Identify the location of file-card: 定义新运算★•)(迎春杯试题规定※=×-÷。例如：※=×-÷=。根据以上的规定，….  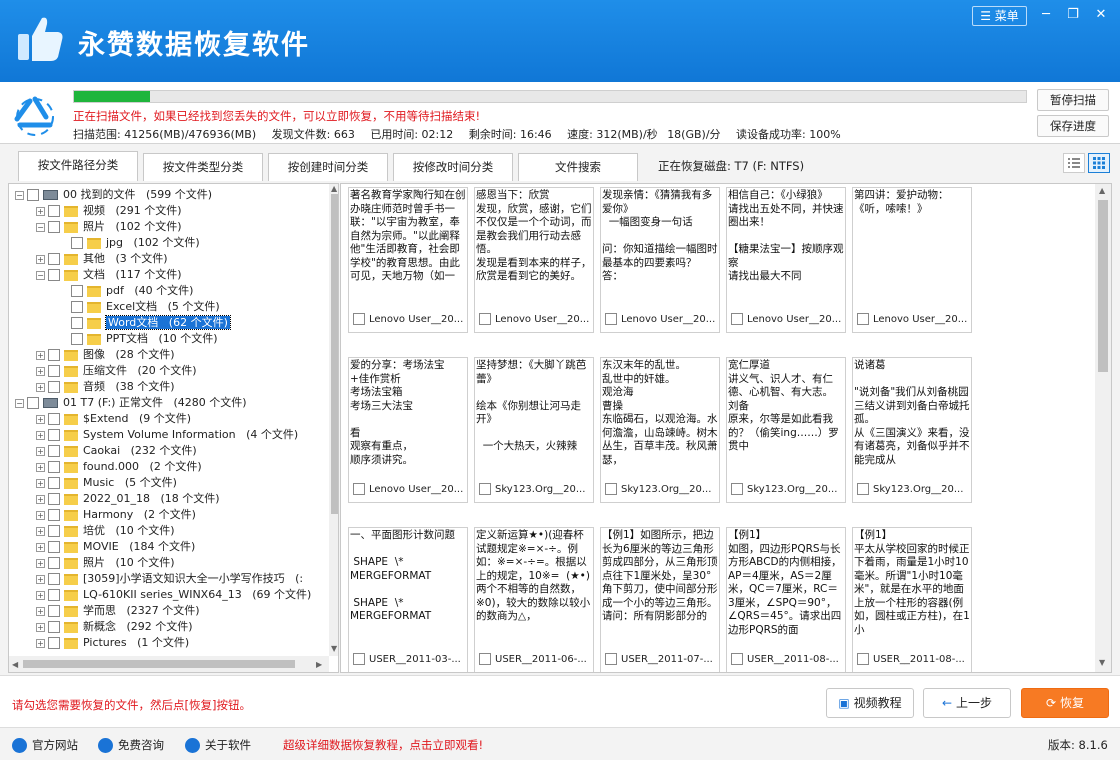
(534, 599).